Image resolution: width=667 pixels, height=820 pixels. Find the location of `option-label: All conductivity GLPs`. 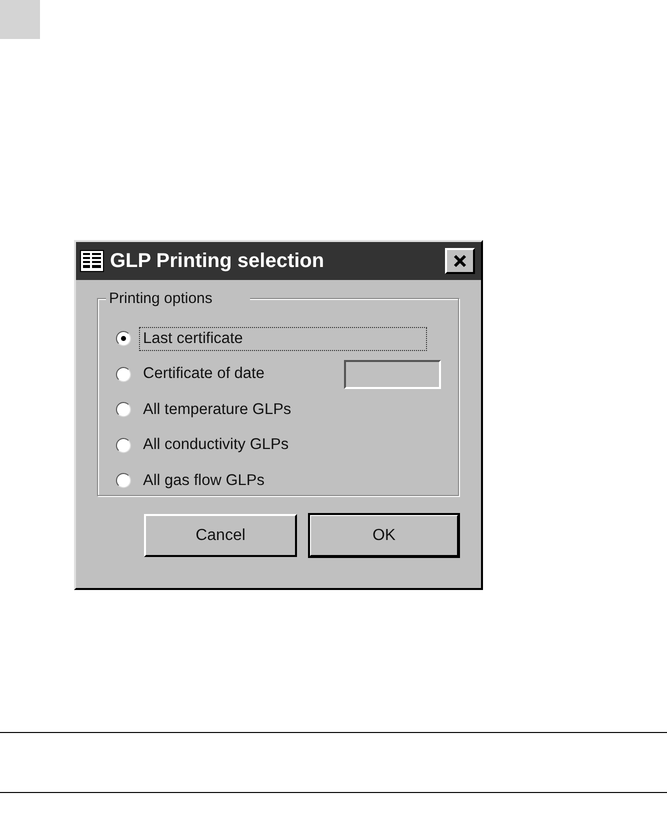

option-label: All conductivity GLPs is located at coordinates (216, 445).